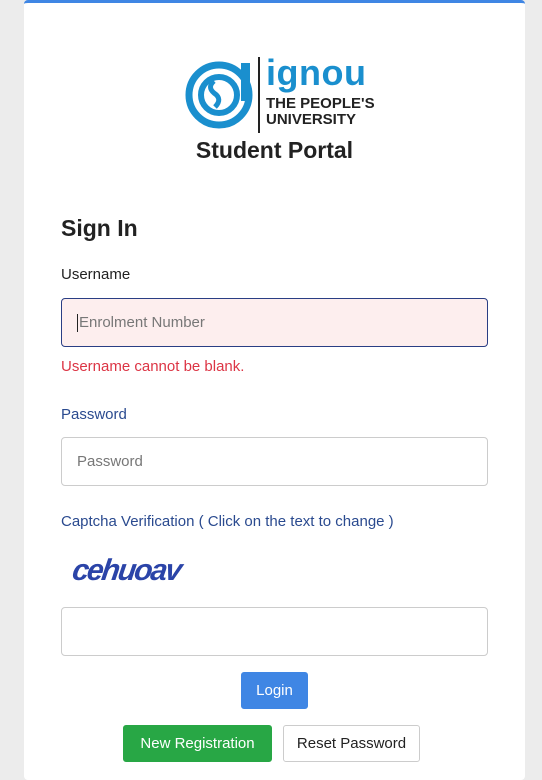 The height and width of the screenshot is (780, 542). Describe the element at coordinates (311, 119) in the screenshot. I see `logo-tagline-line2: UNIVERSITY` at that location.